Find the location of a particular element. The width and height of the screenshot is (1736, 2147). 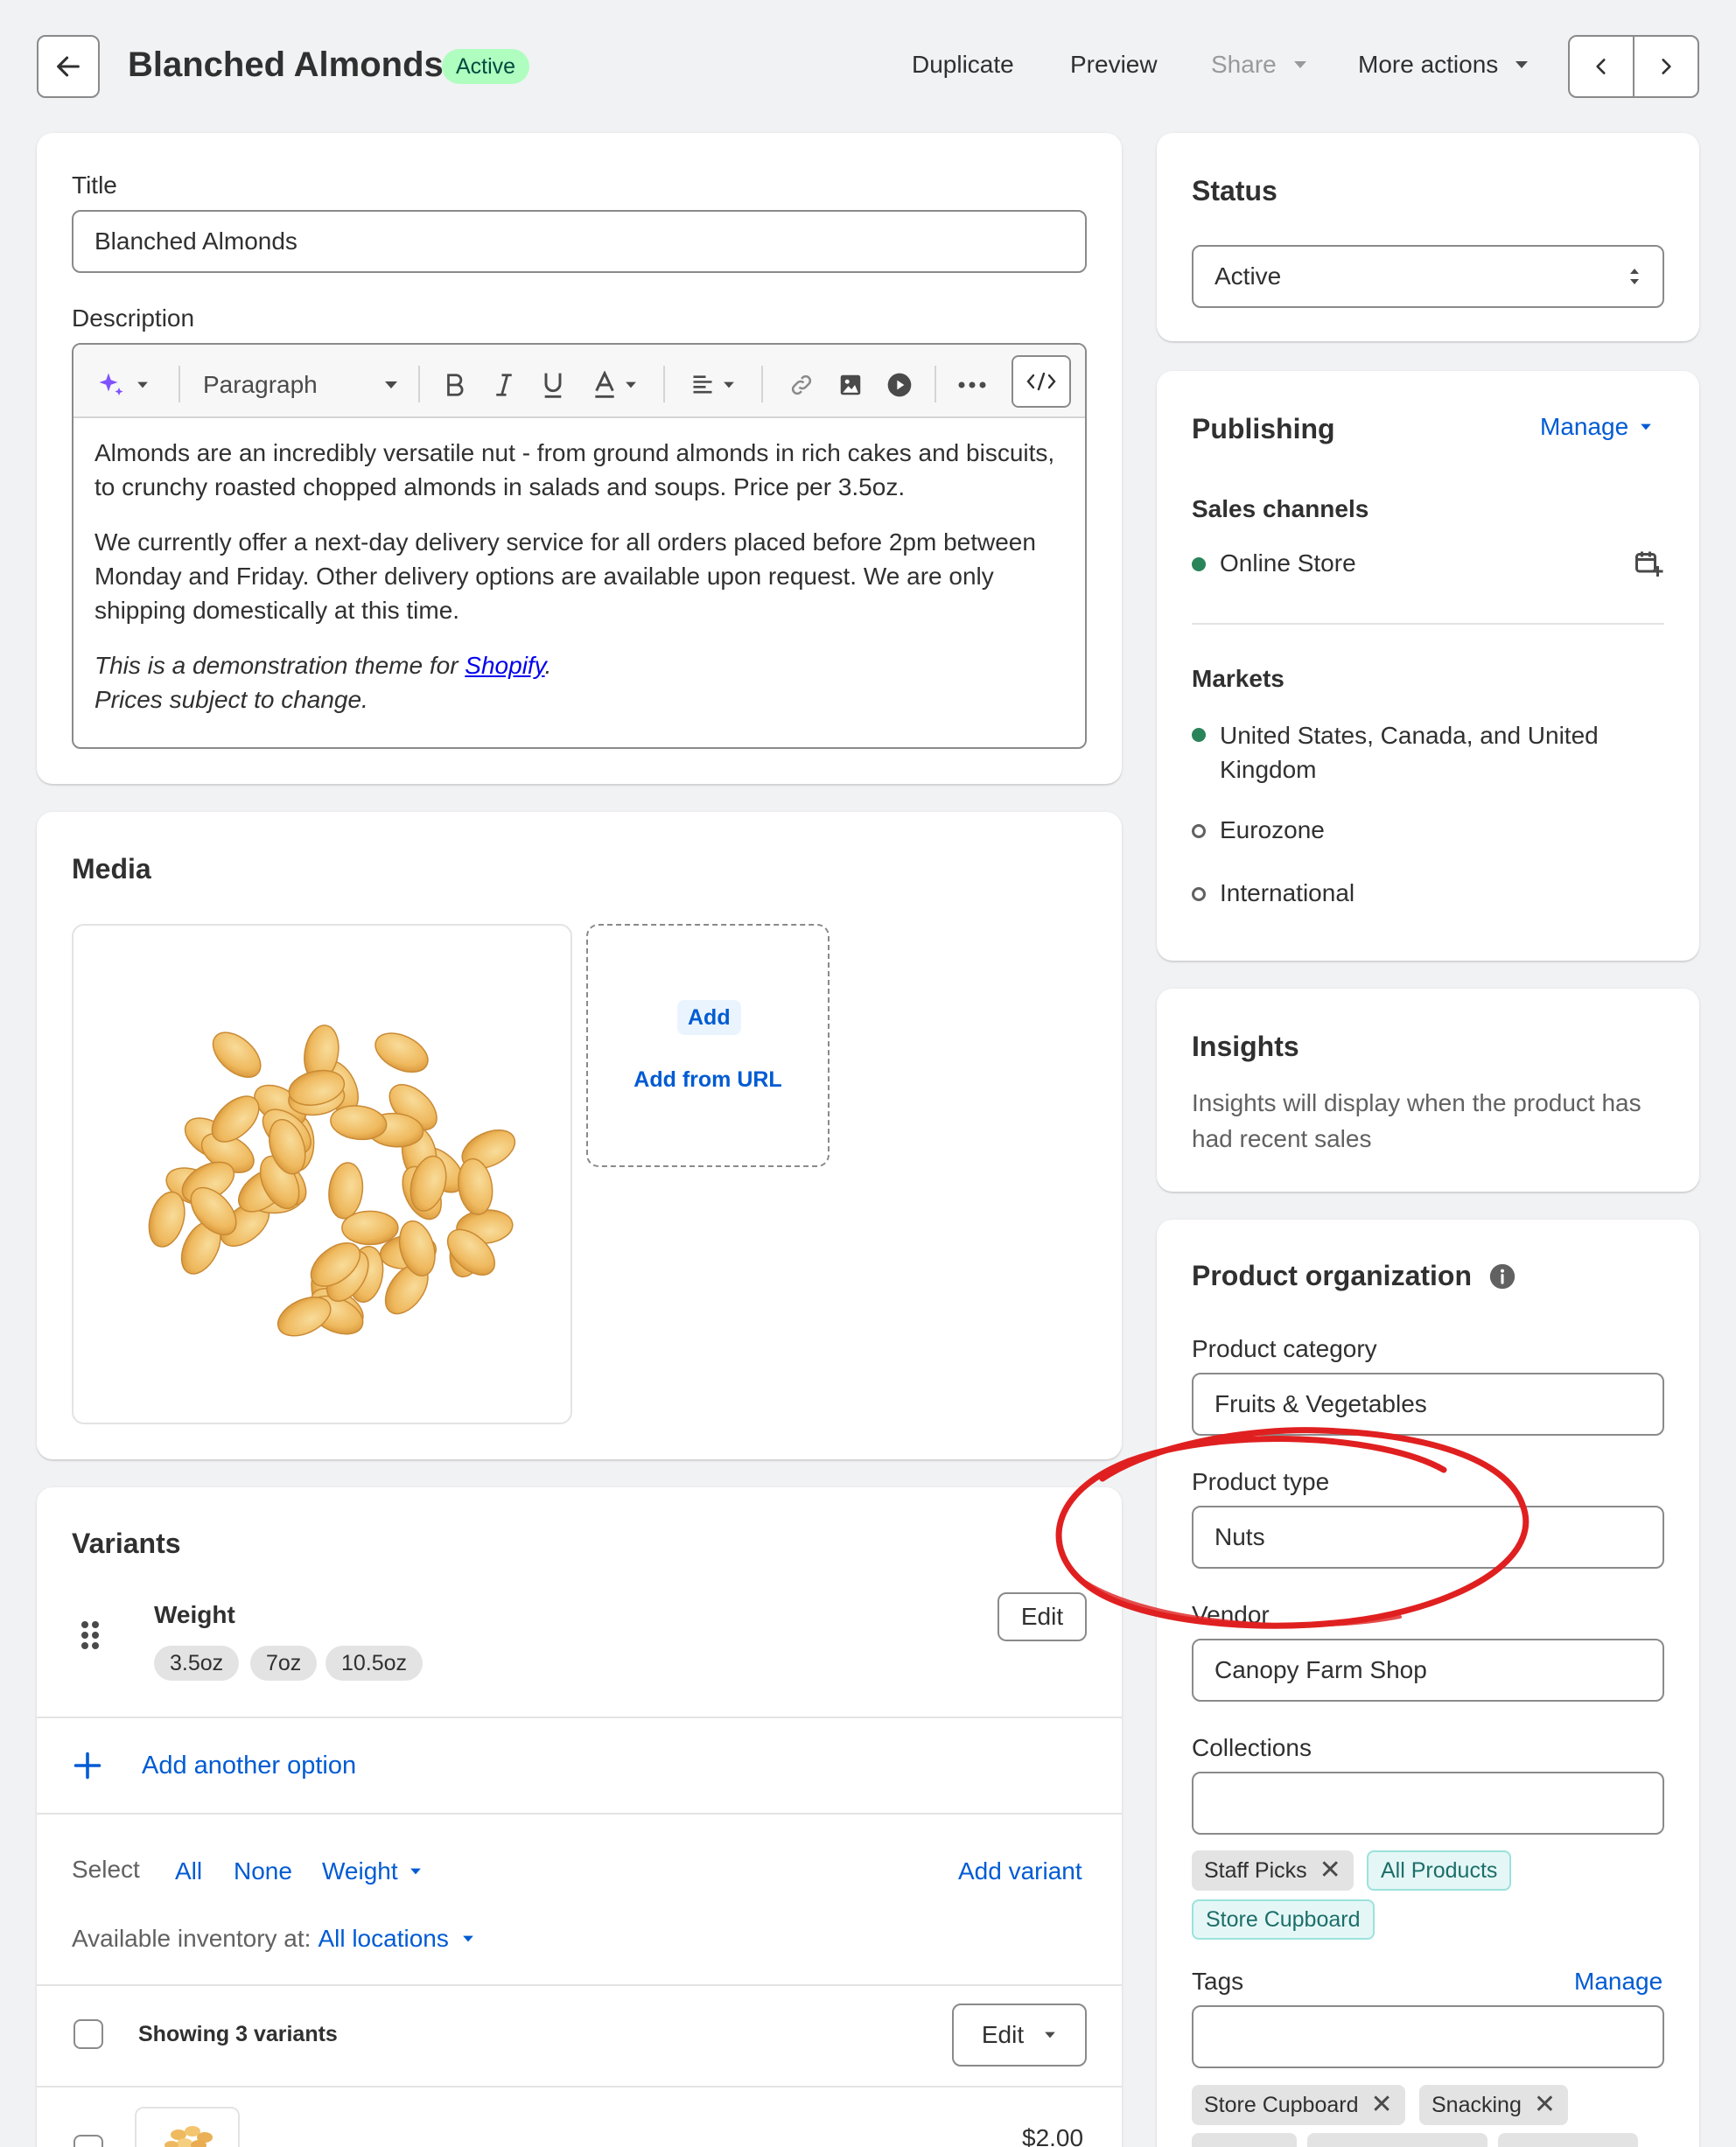

variant-thumbnail is located at coordinates (187, 2127).